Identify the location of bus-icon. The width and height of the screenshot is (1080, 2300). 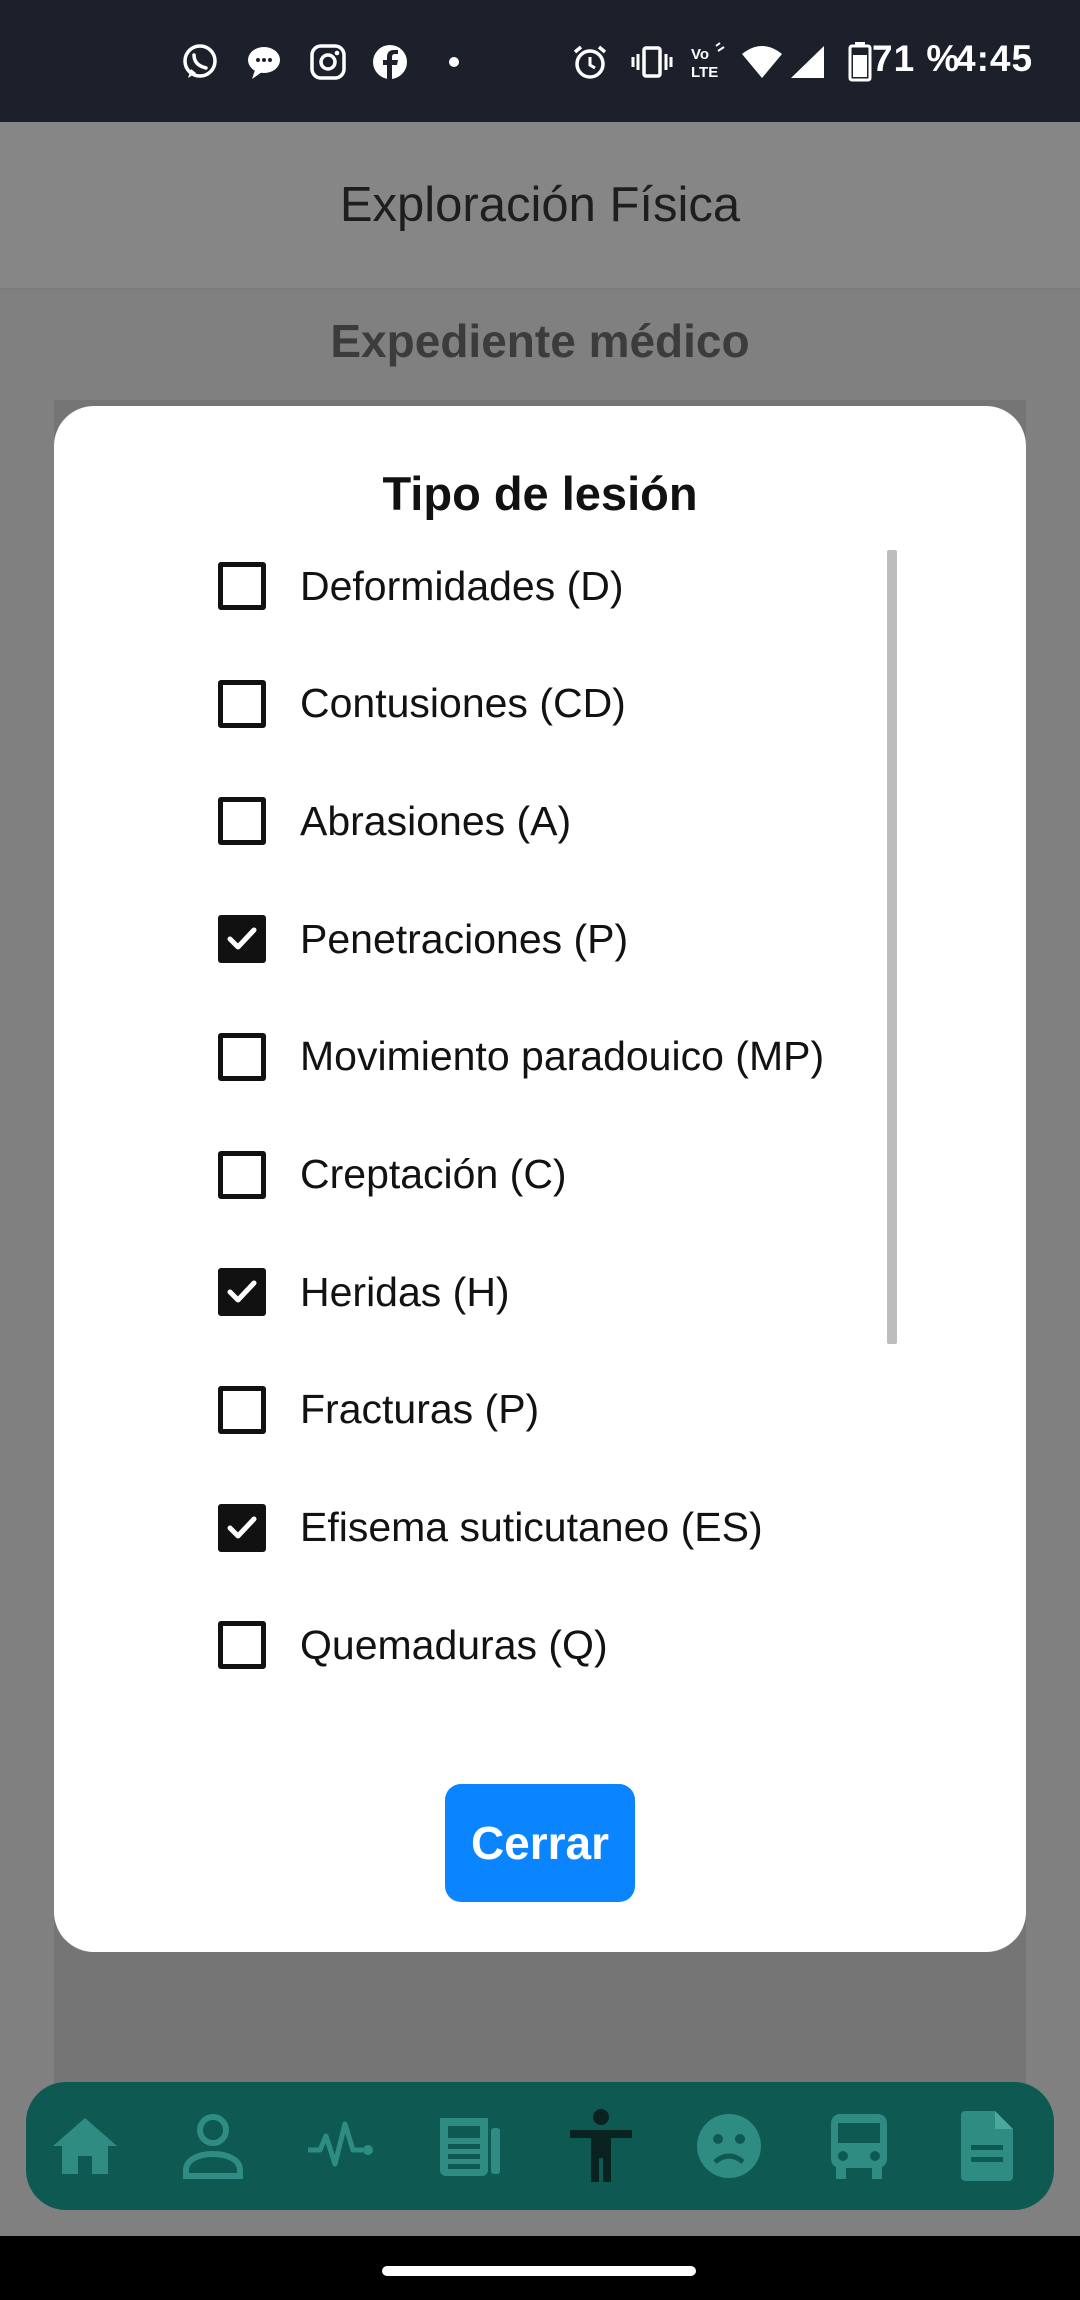
(859, 2146).